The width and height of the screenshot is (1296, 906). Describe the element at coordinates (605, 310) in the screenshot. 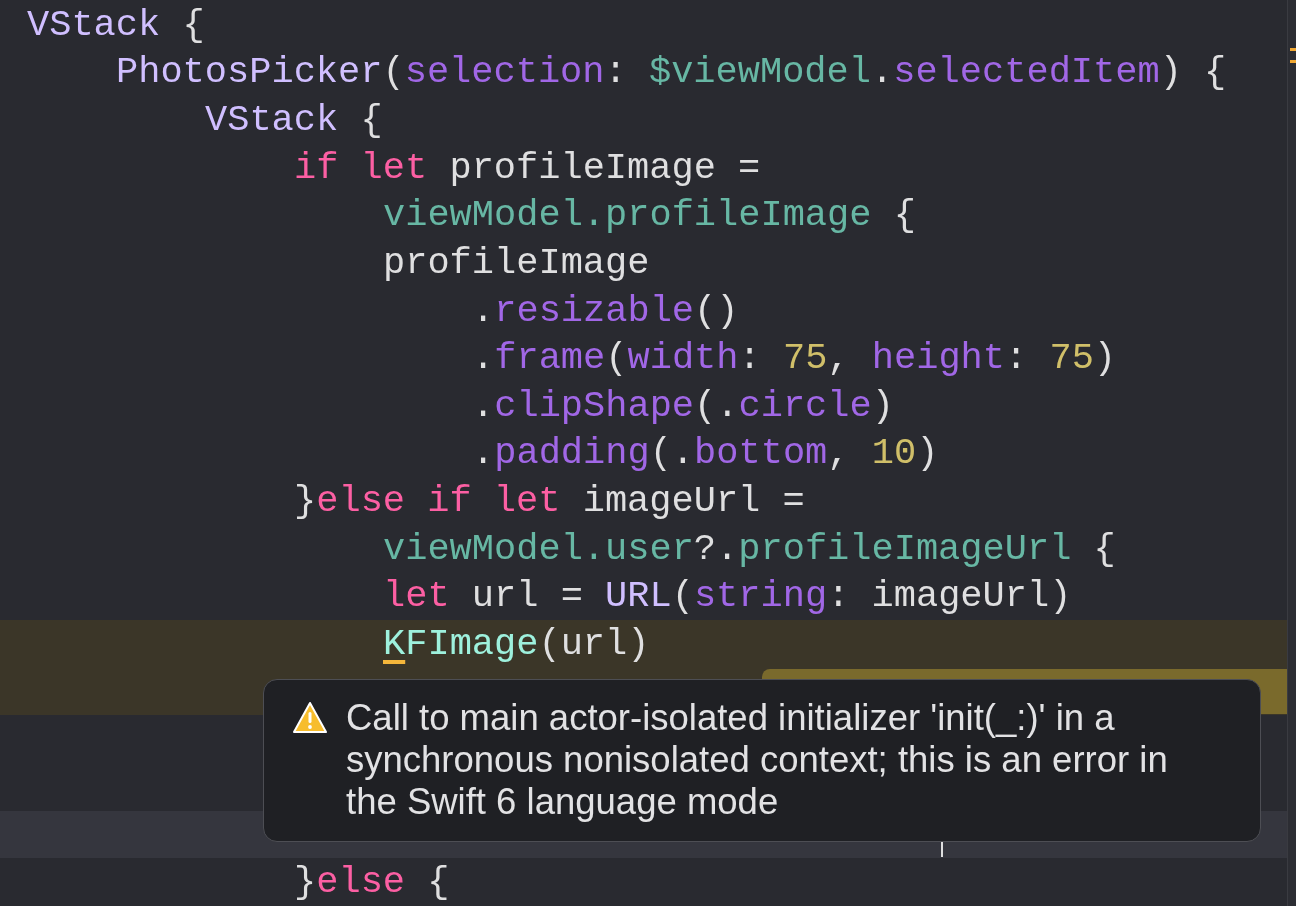

I see `code-line: .resizable()` at that location.